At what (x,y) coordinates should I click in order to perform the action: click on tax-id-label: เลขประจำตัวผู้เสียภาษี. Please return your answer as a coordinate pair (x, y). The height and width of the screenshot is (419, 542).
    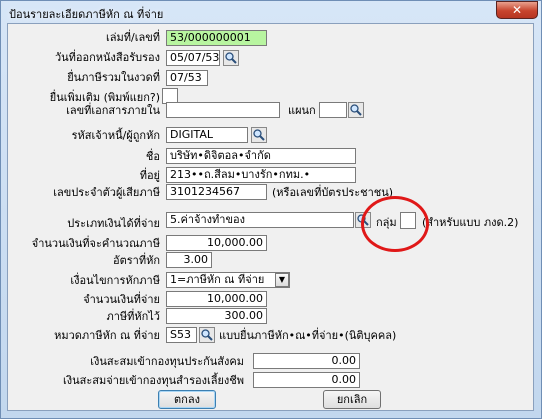
    Looking at the image, I should click on (106, 192).